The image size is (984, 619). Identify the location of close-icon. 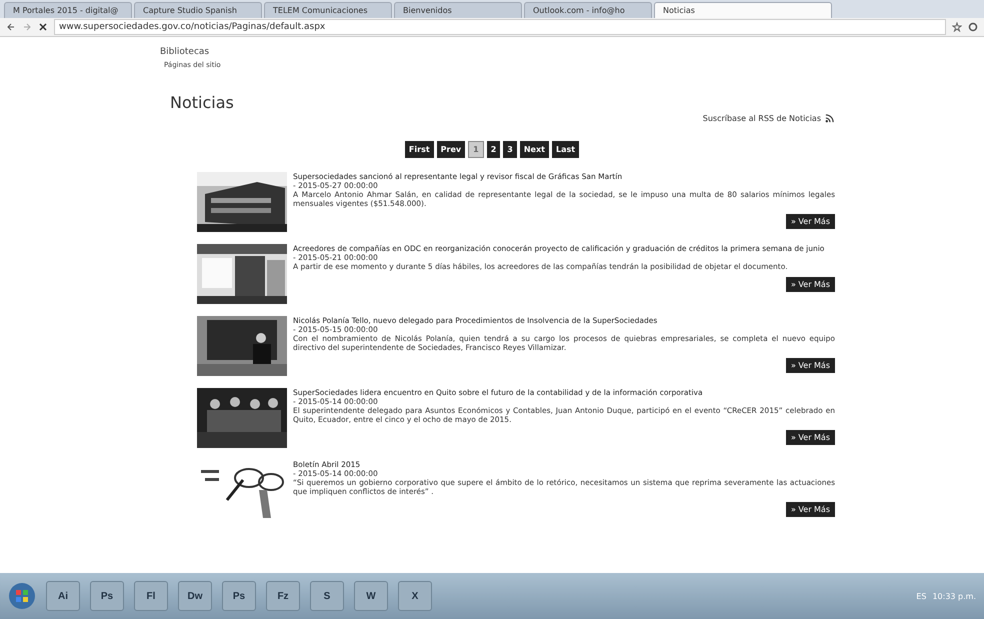
(43, 27).